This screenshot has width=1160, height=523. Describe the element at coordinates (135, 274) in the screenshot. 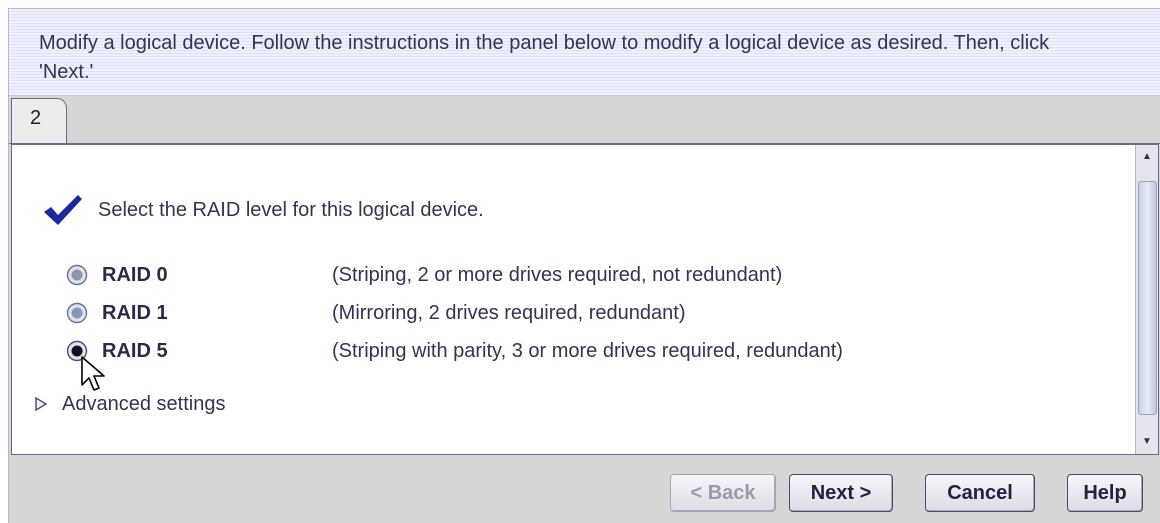

I see `raid-0-label: RAID 0` at that location.